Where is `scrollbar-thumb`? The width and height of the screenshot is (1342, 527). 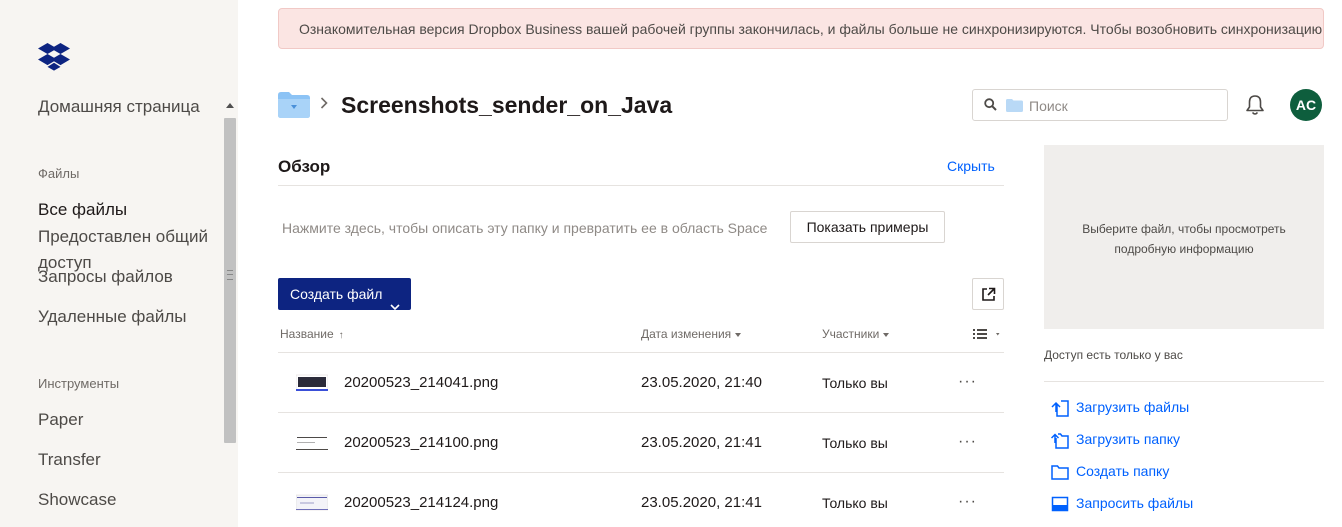 scrollbar-thumb is located at coordinates (230, 280).